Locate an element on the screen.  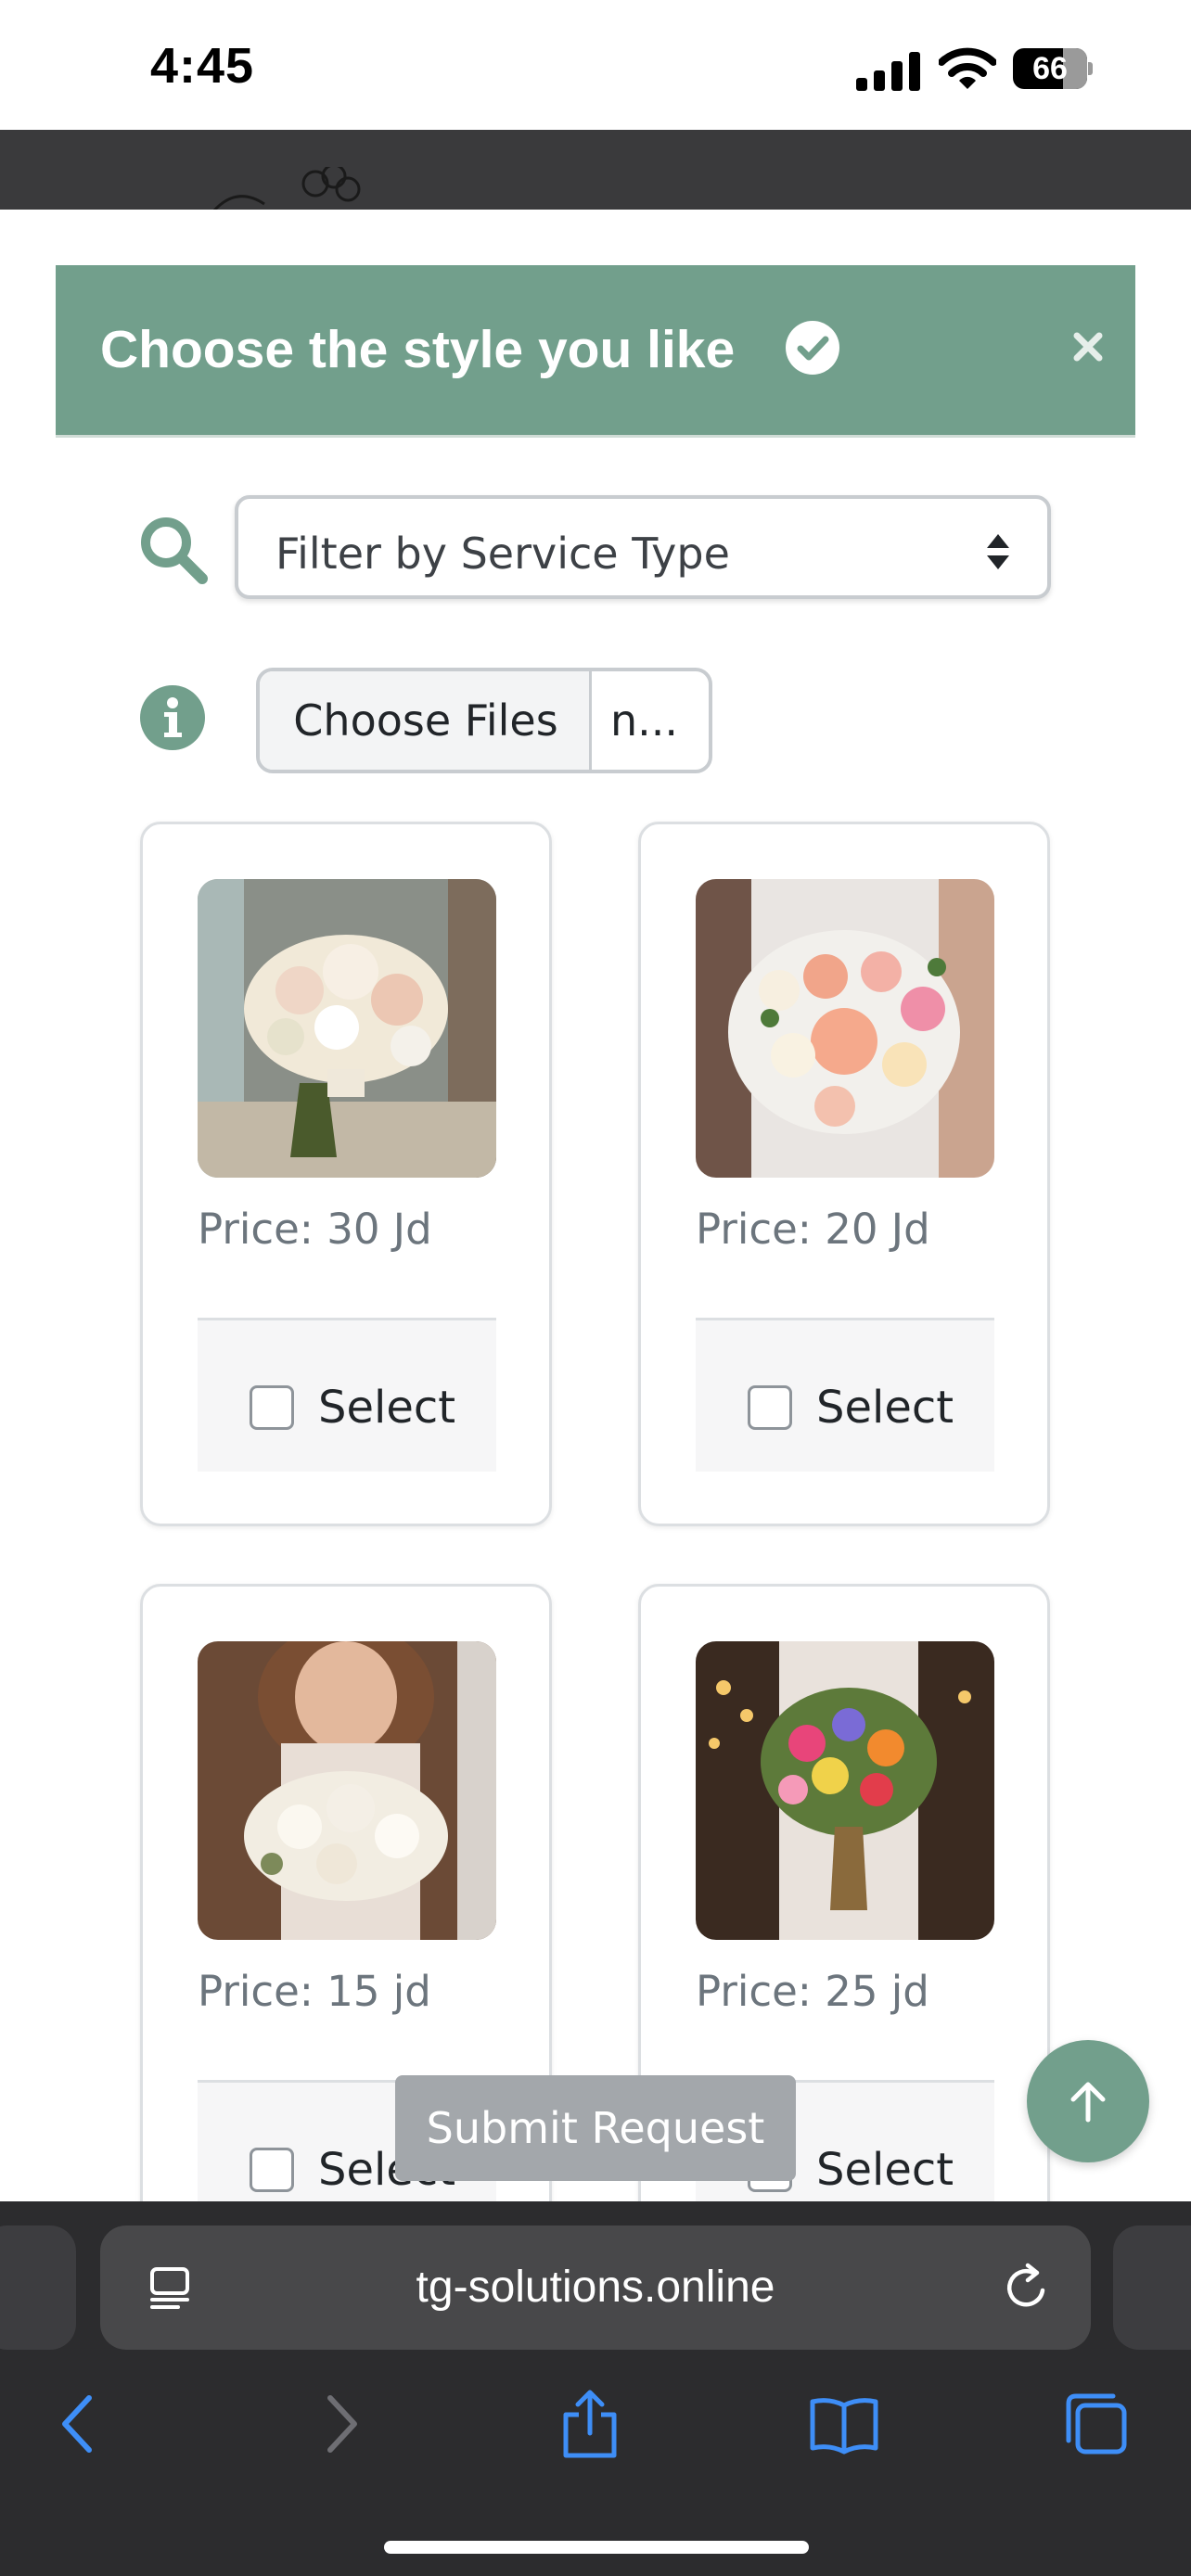
address-bar: tg-solutions.online is located at coordinates (595, 2287).